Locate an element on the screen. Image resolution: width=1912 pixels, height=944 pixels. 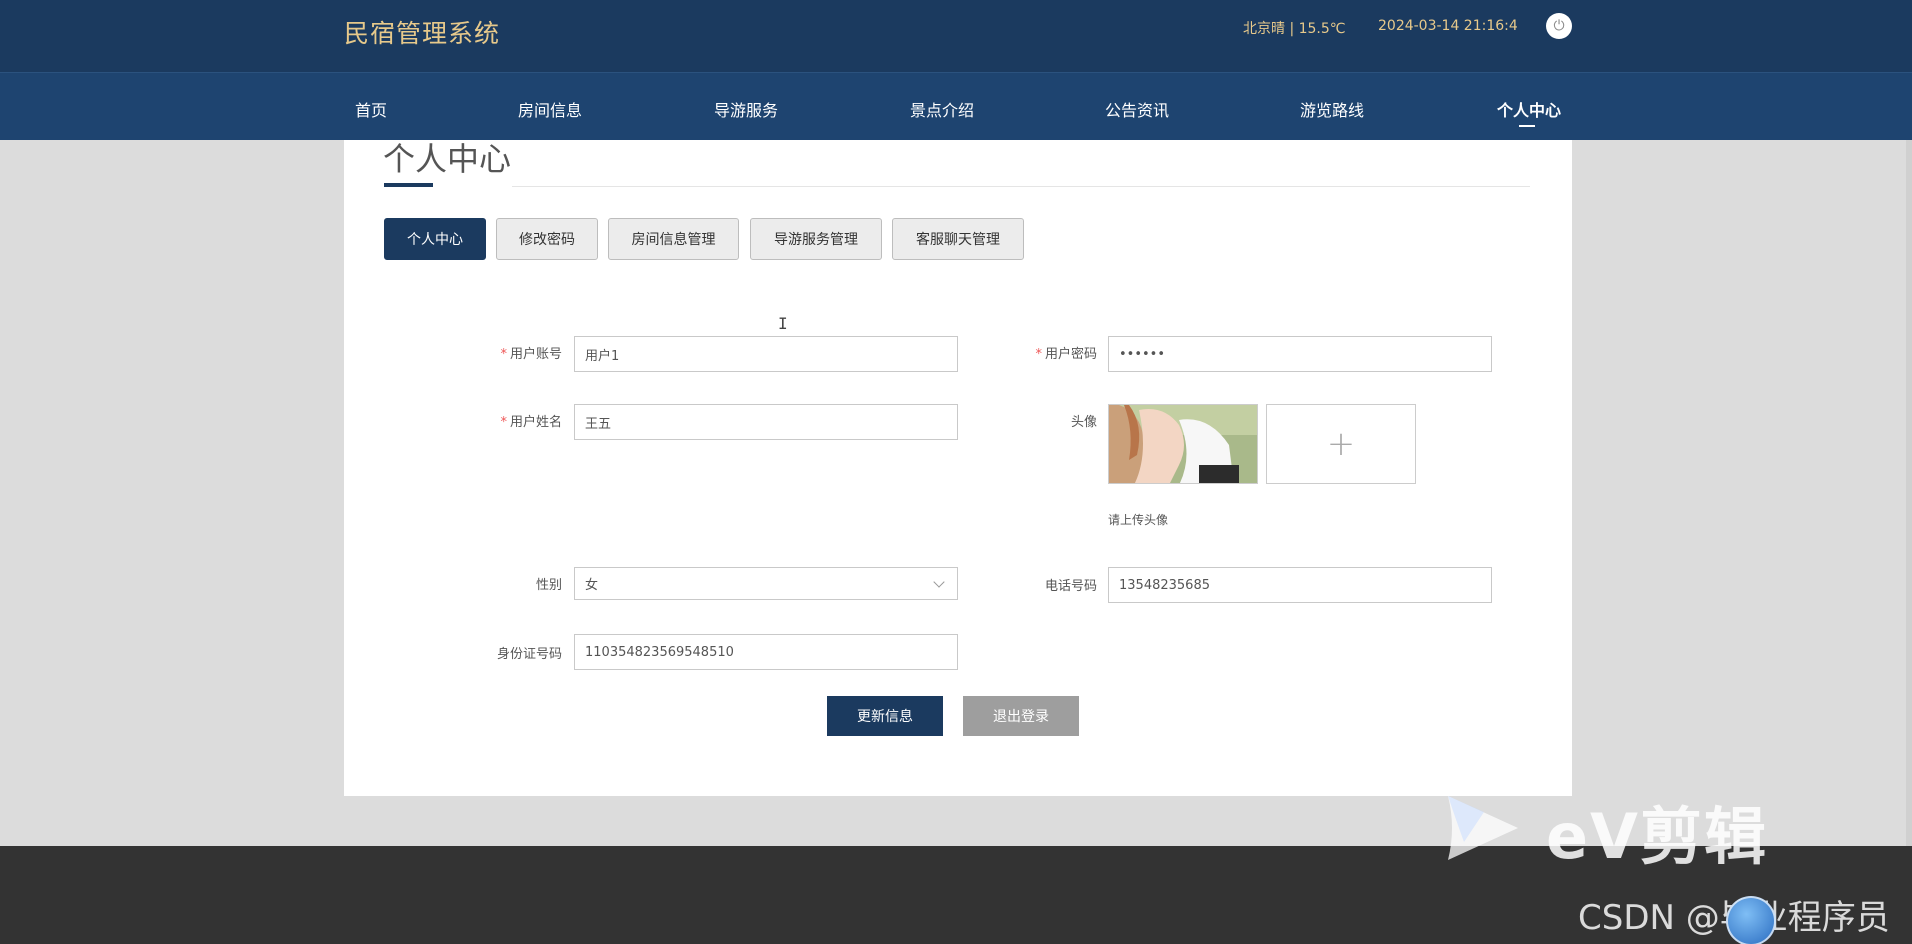
logout-power-button: ⏻ is located at coordinates (1559, 26).